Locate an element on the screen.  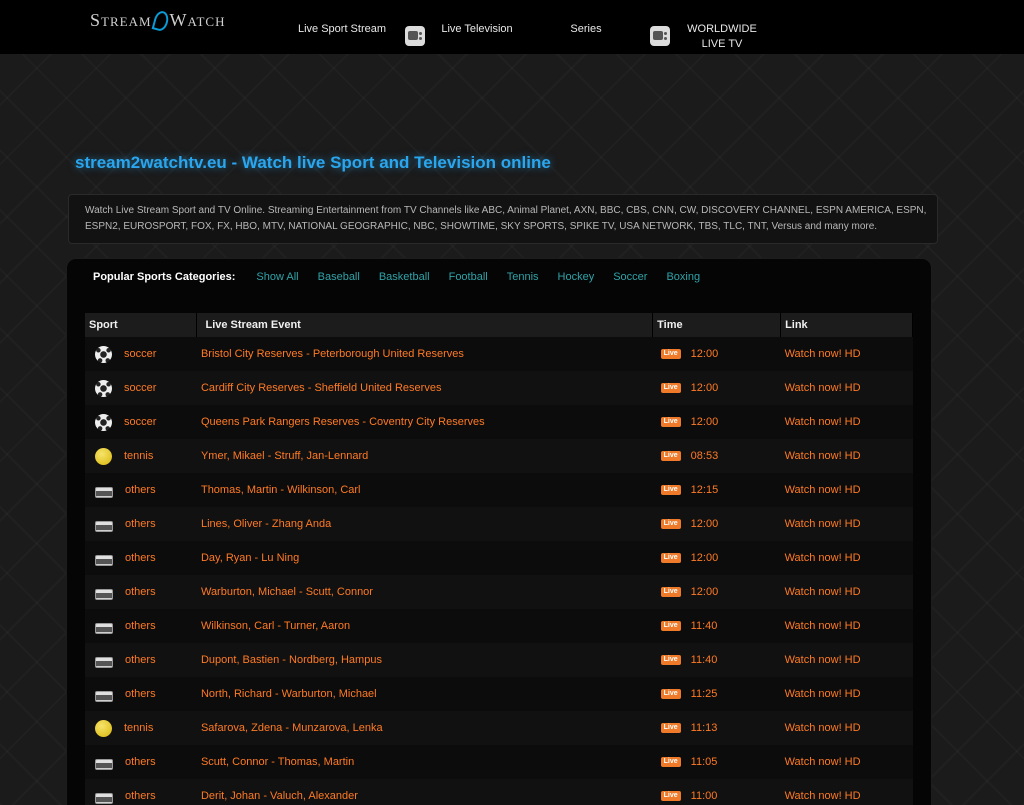
category-show-all: Show All is located at coordinates (277, 277).